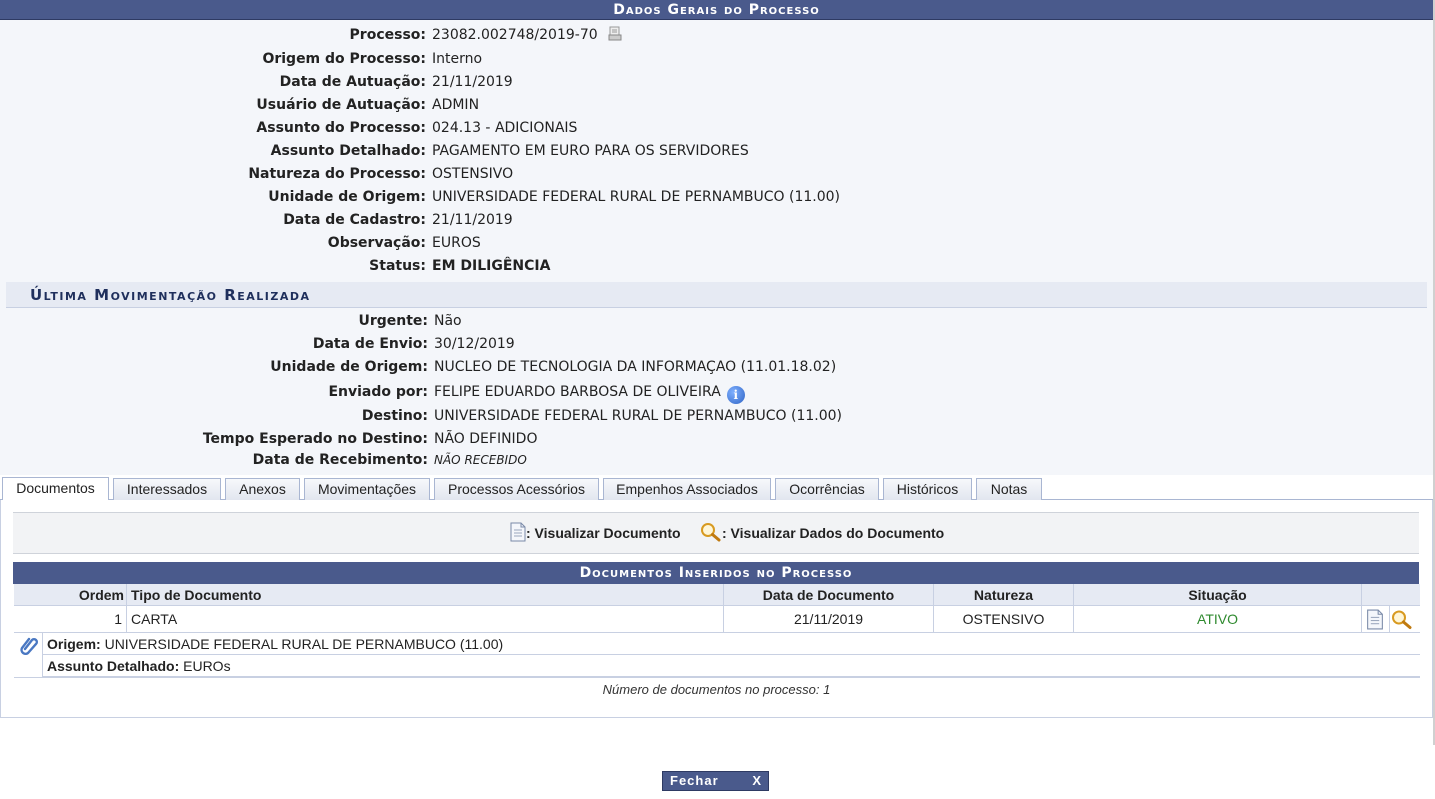 Image resolution: width=1435 pixels, height=799 pixels. Describe the element at coordinates (589, 392) in the screenshot. I see `field-value: FELIPE EDUARDO BARBOSA DE OLIVEIRA i` at that location.